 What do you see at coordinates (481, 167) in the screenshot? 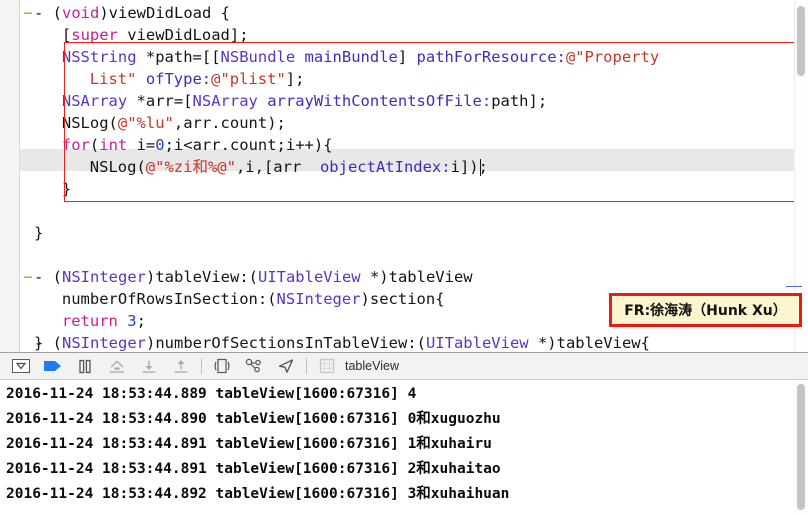
I see `text-caret` at bounding box center [481, 167].